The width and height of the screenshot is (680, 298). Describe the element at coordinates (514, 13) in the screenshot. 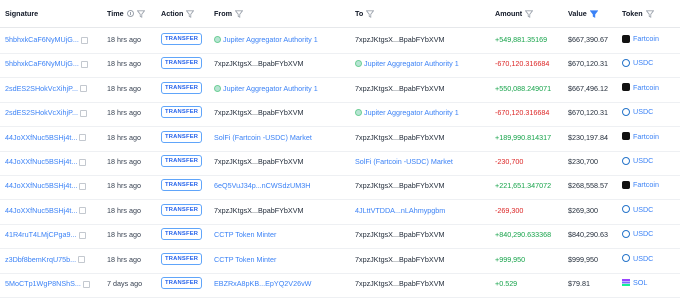

I see `header-amount: Amount` at that location.